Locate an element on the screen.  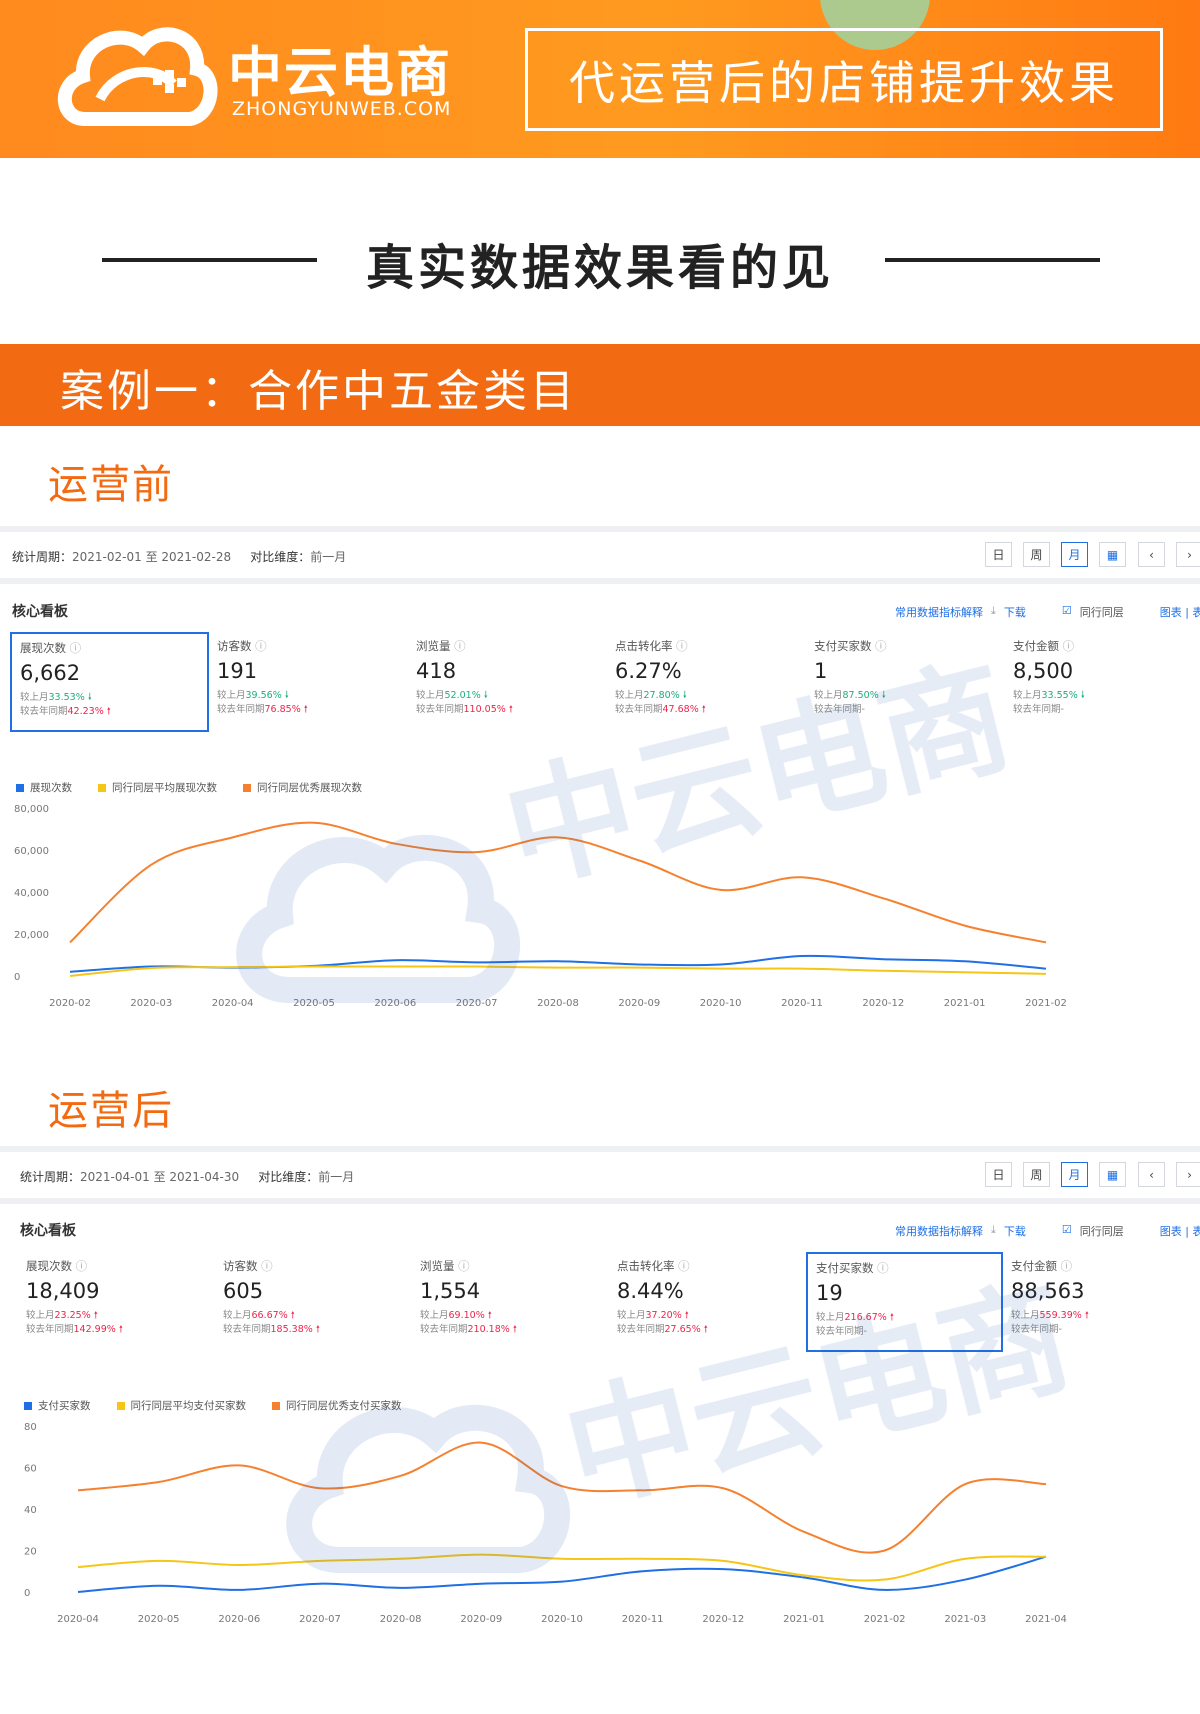
board-title: 核心看板 is located at coordinates (48, 1231).